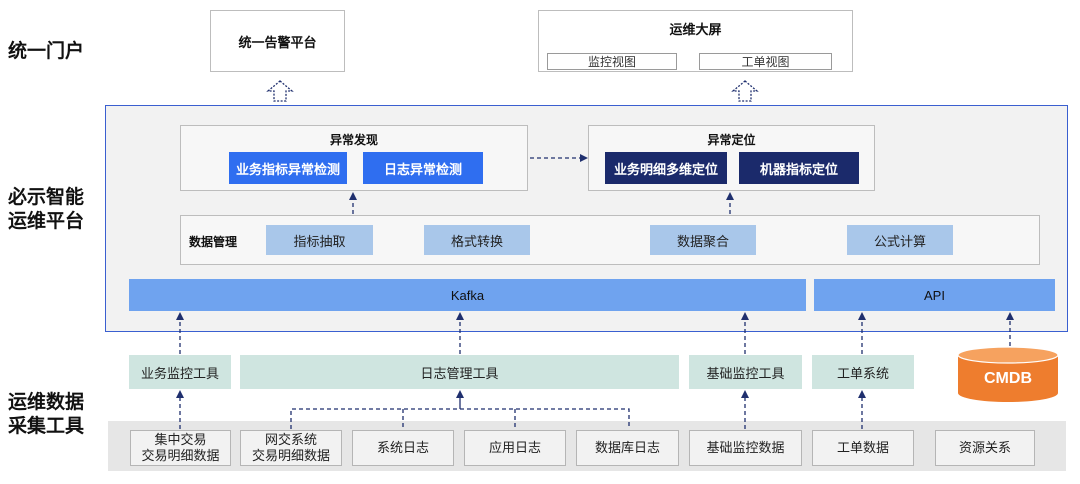 The image size is (1080, 484). Describe the element at coordinates (460, 418) in the screenshot. I see `log-sources-bracket` at that location.